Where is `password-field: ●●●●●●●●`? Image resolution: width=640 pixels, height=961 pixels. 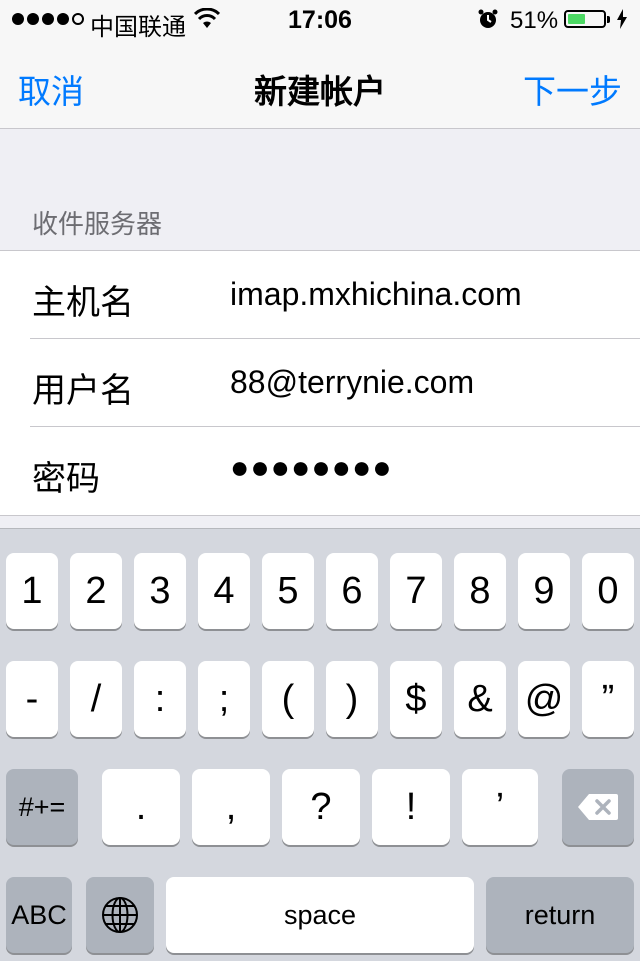 password-field: ●●●●●●●● is located at coordinates (311, 467).